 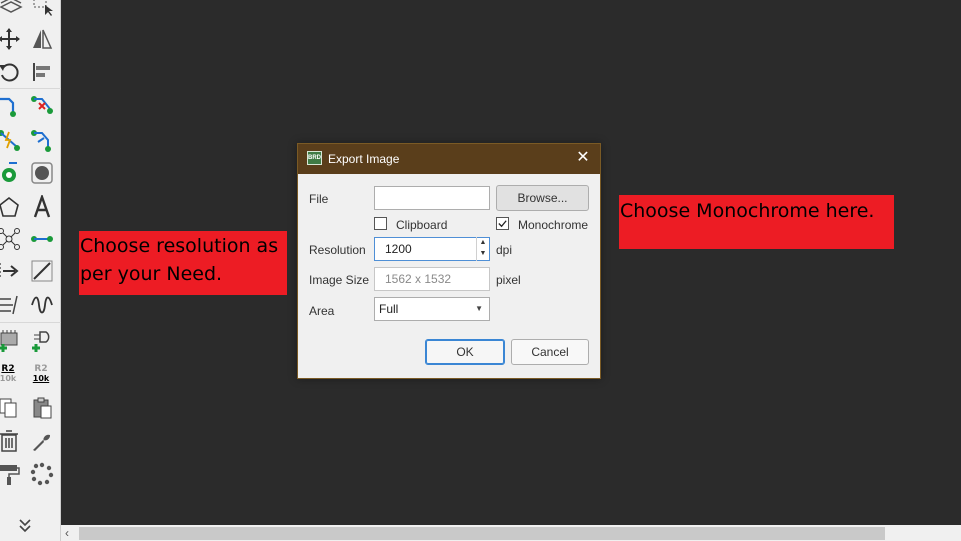 I want to click on resolution-spinner: ▲ ▼, so click(x=482, y=249).